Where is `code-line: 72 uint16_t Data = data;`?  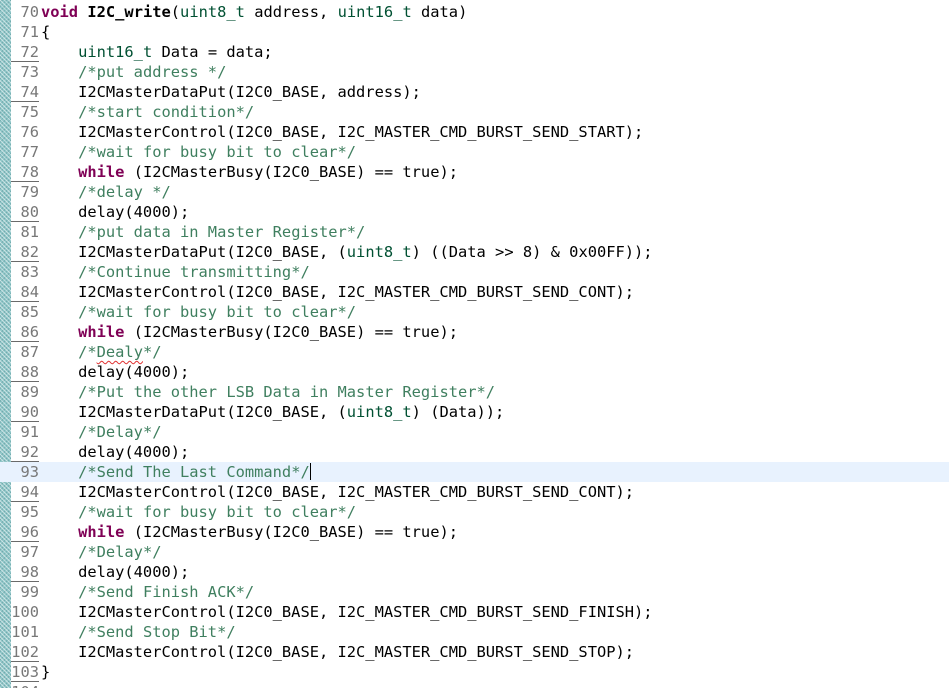 code-line: 72 uint16_t Data = data; is located at coordinates (474, 52).